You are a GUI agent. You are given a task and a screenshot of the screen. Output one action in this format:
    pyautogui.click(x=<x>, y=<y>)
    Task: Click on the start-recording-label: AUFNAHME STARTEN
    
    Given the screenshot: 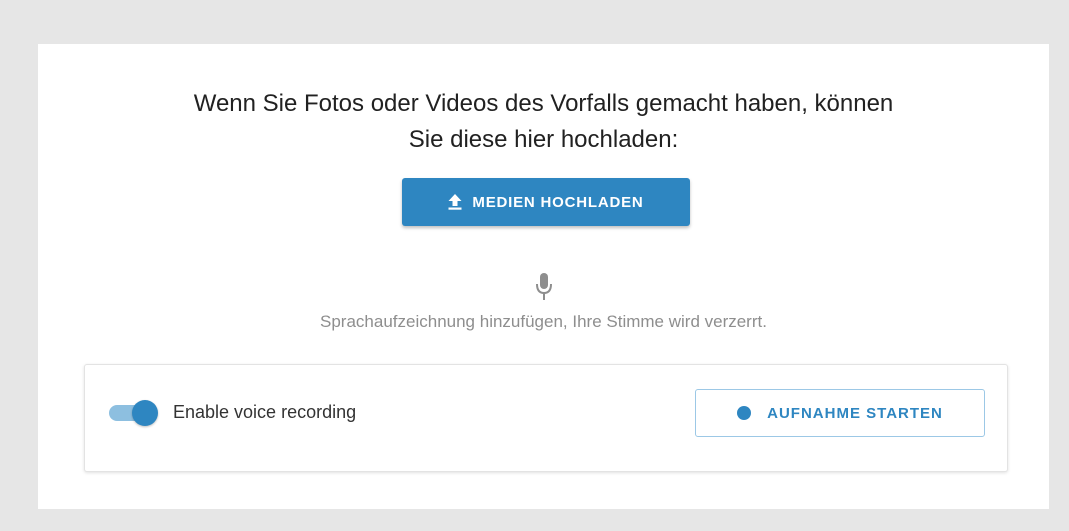 What is the action you would take?
    pyautogui.click(x=855, y=413)
    